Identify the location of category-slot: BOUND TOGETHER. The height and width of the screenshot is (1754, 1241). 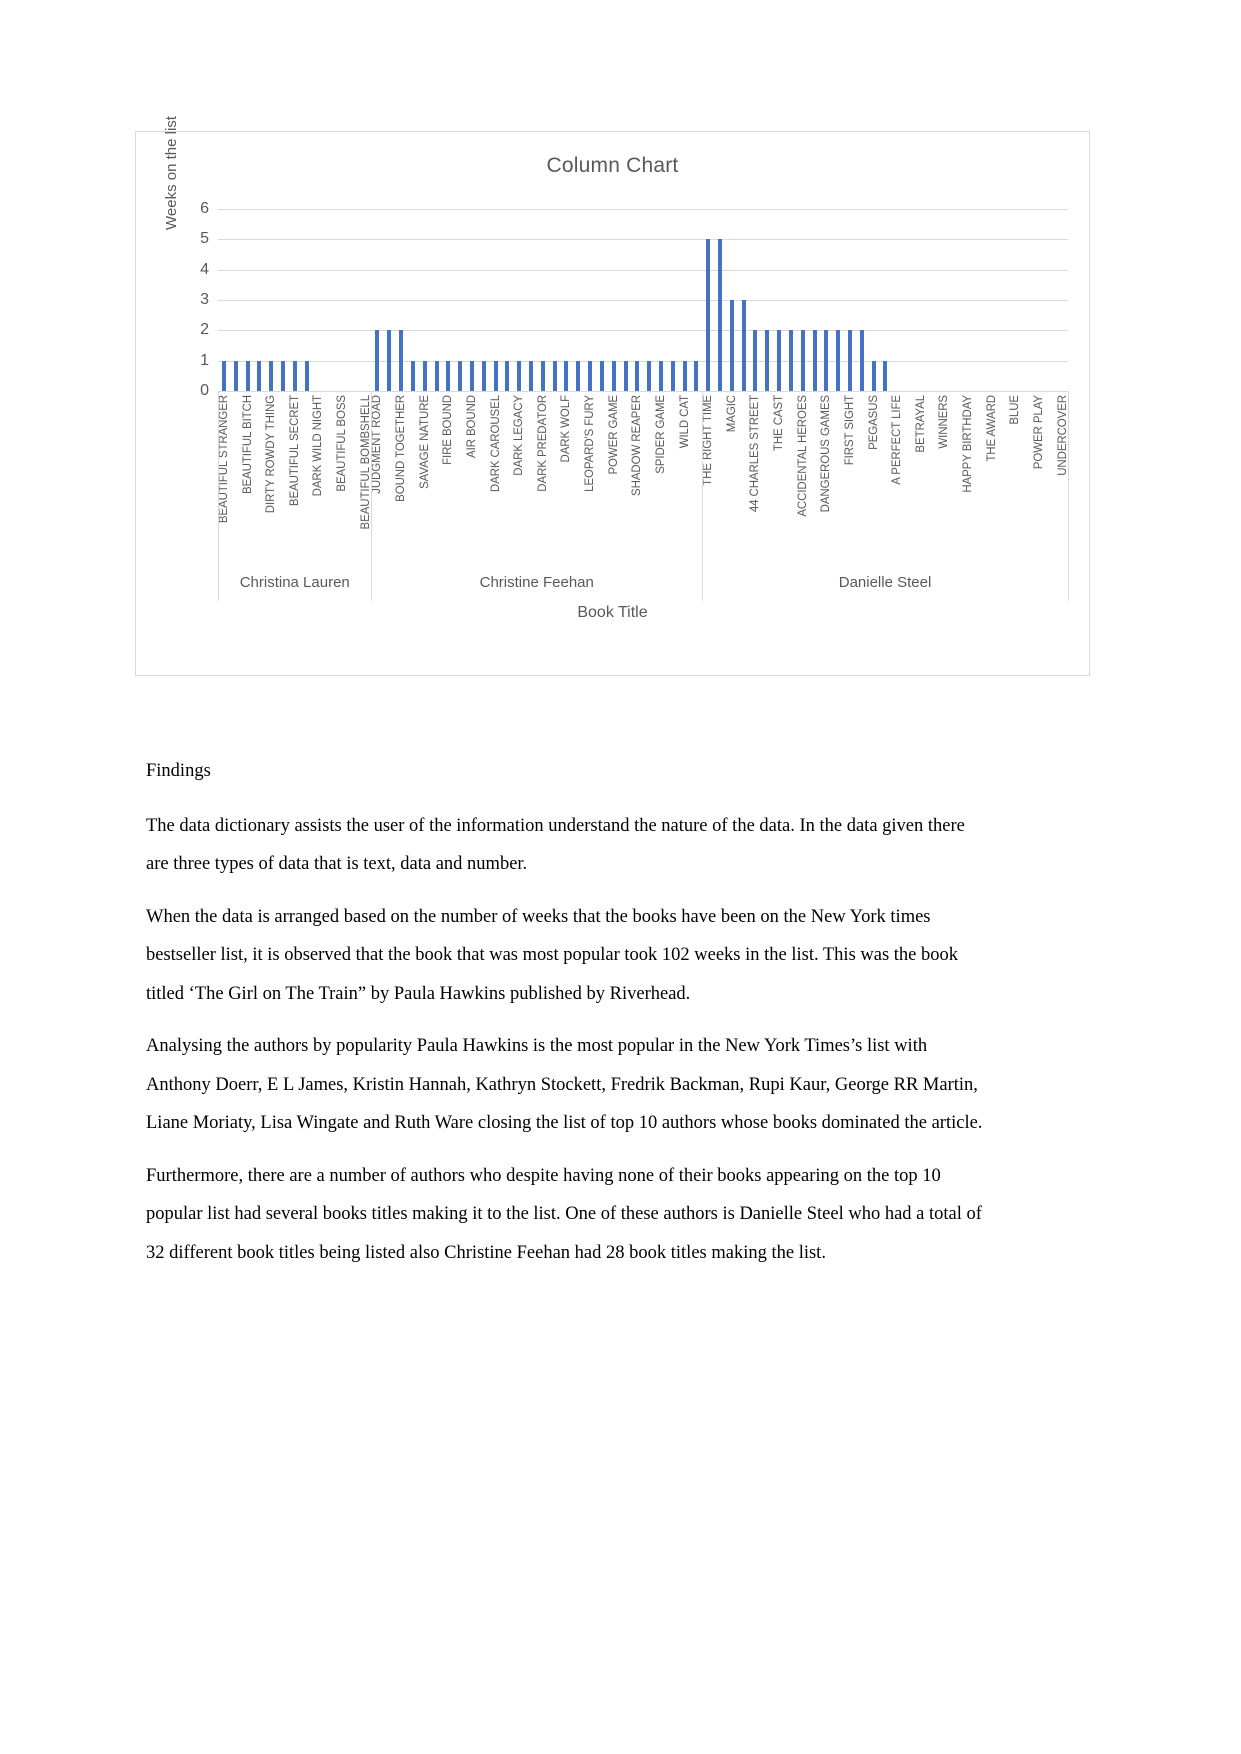
(401, 477).